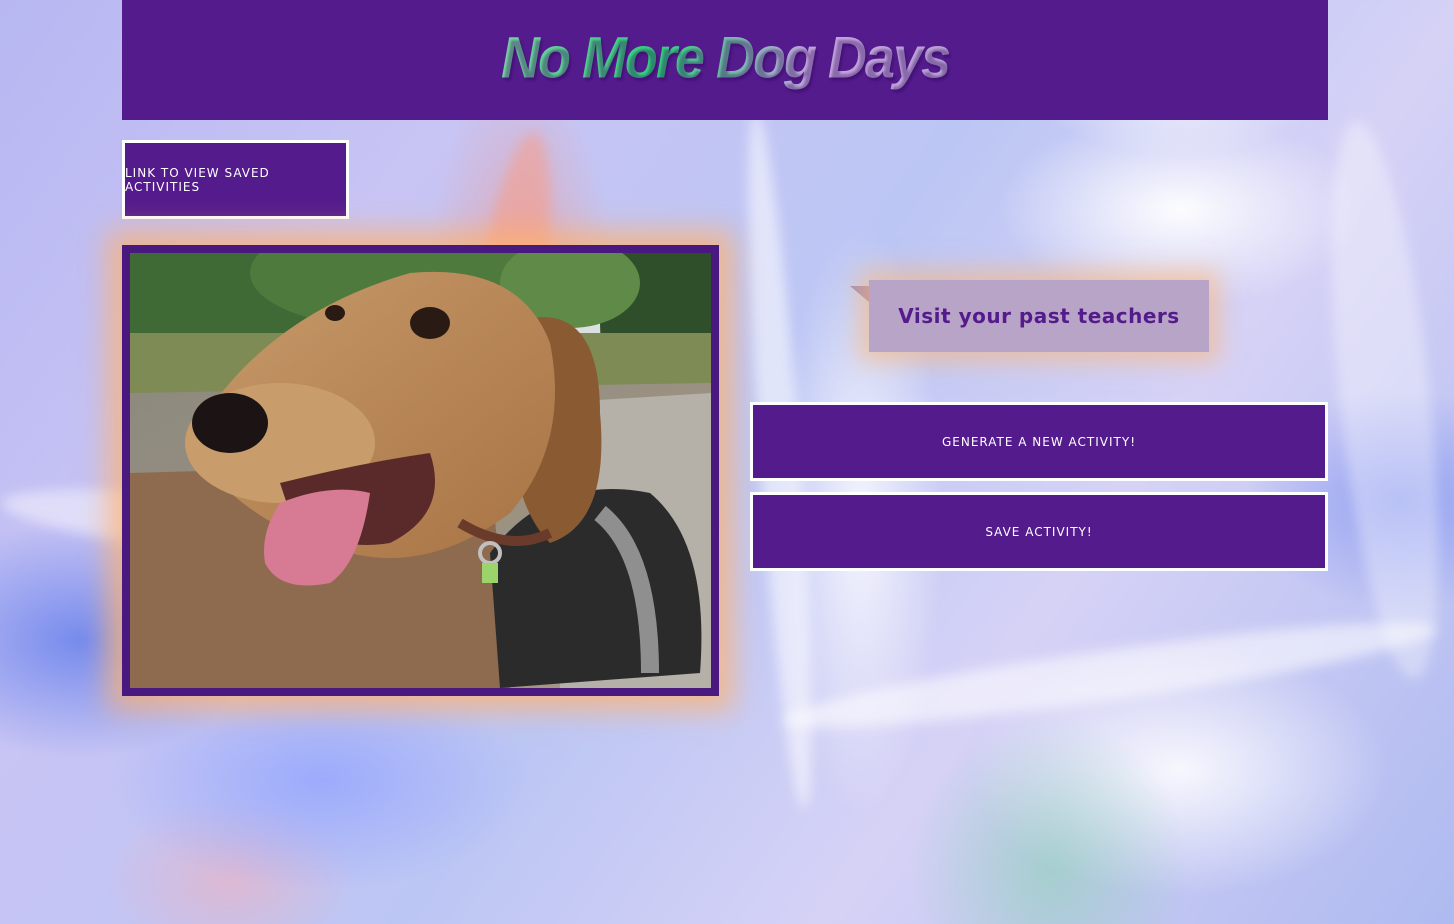 This screenshot has width=1454, height=924. I want to click on site-title: No More Dog Days, so click(725, 58).